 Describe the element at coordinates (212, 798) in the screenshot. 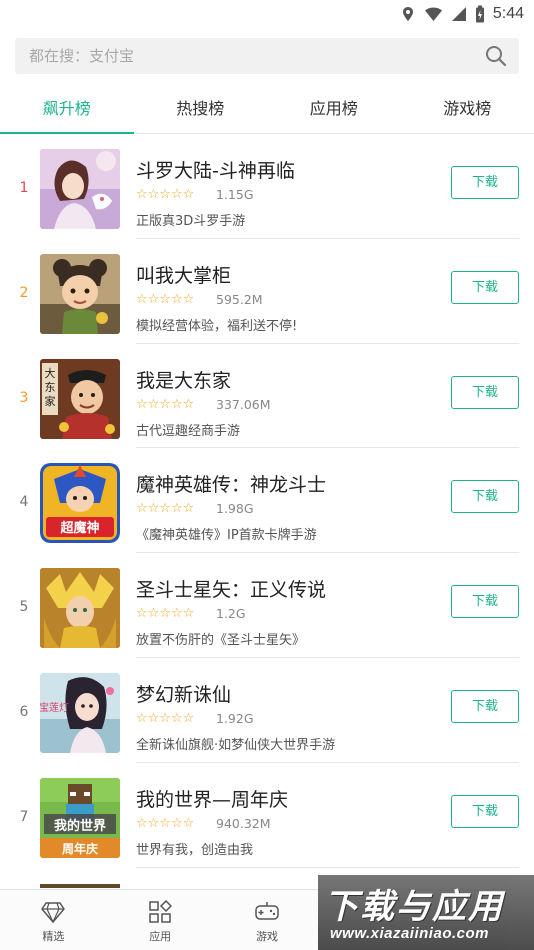

I see `app-name: 我的世界—周年庆` at that location.